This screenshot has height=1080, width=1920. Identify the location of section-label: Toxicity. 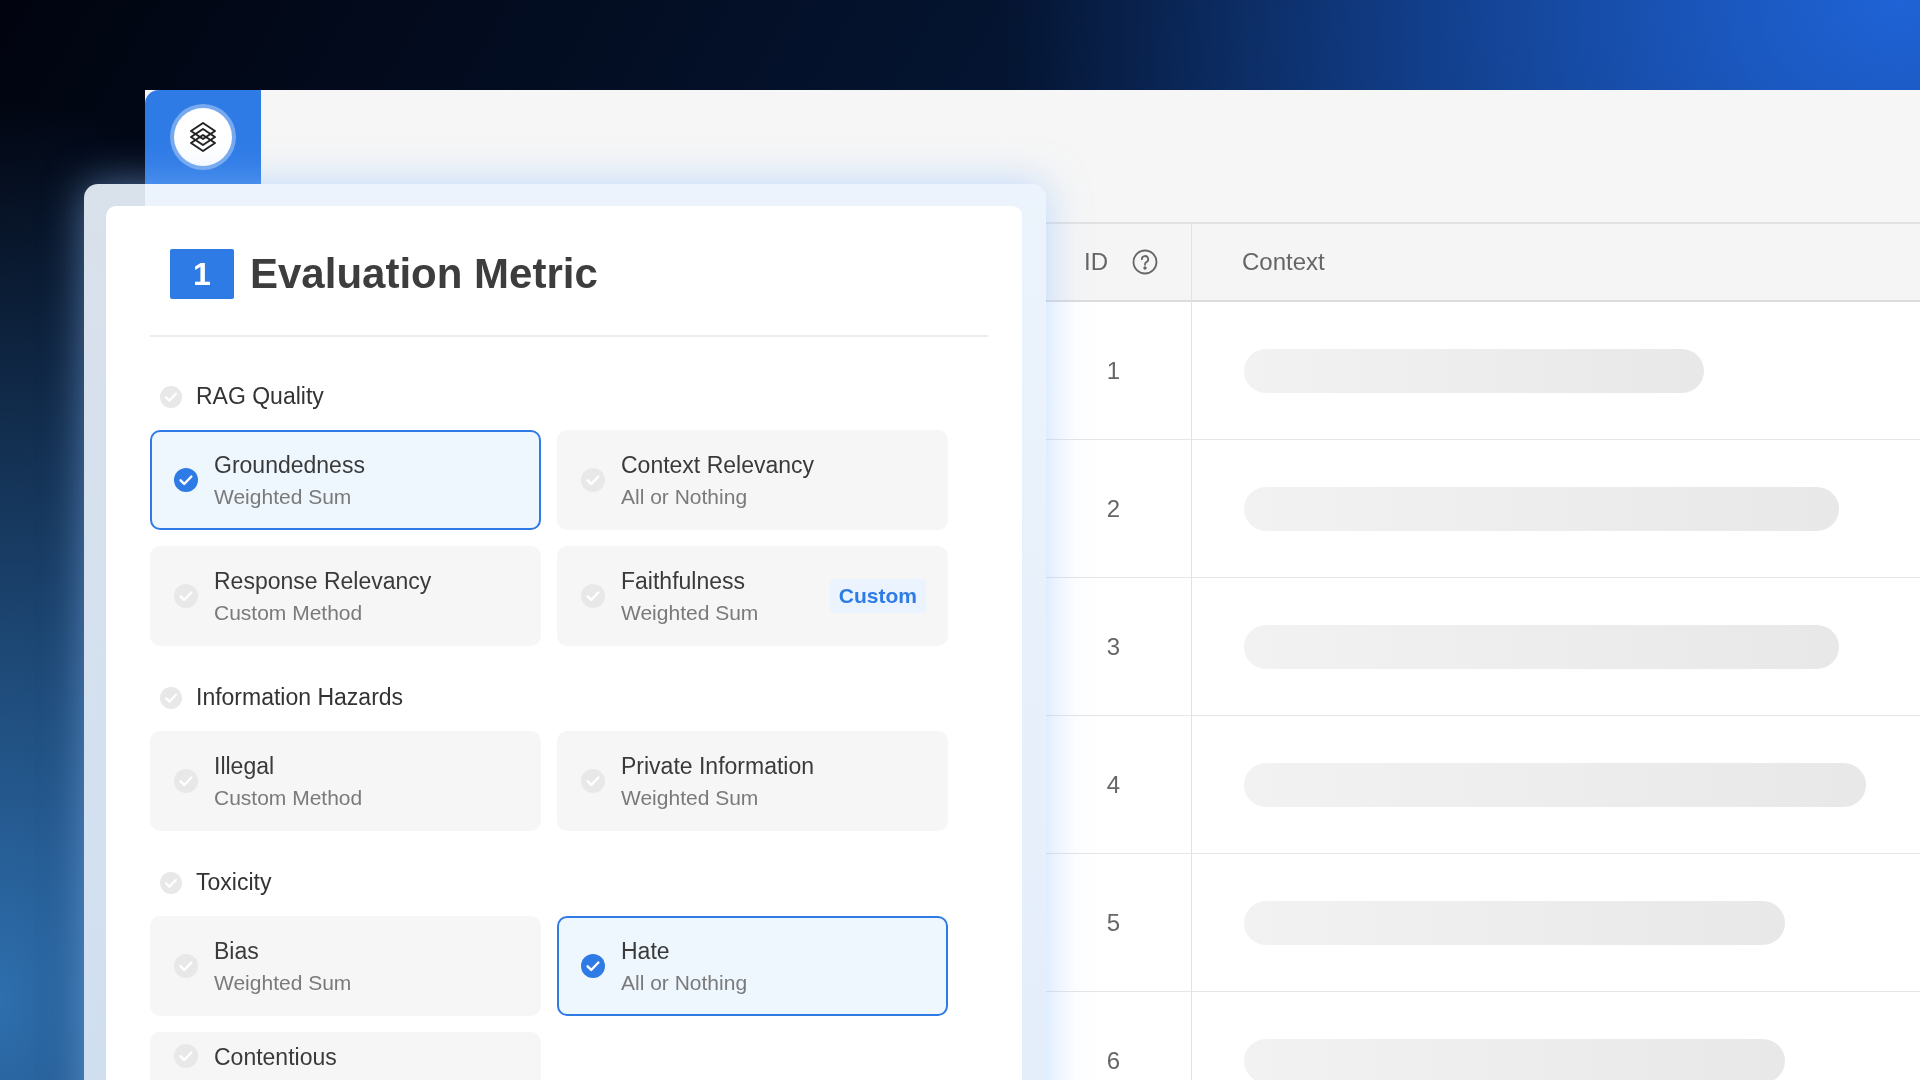
(234, 882).